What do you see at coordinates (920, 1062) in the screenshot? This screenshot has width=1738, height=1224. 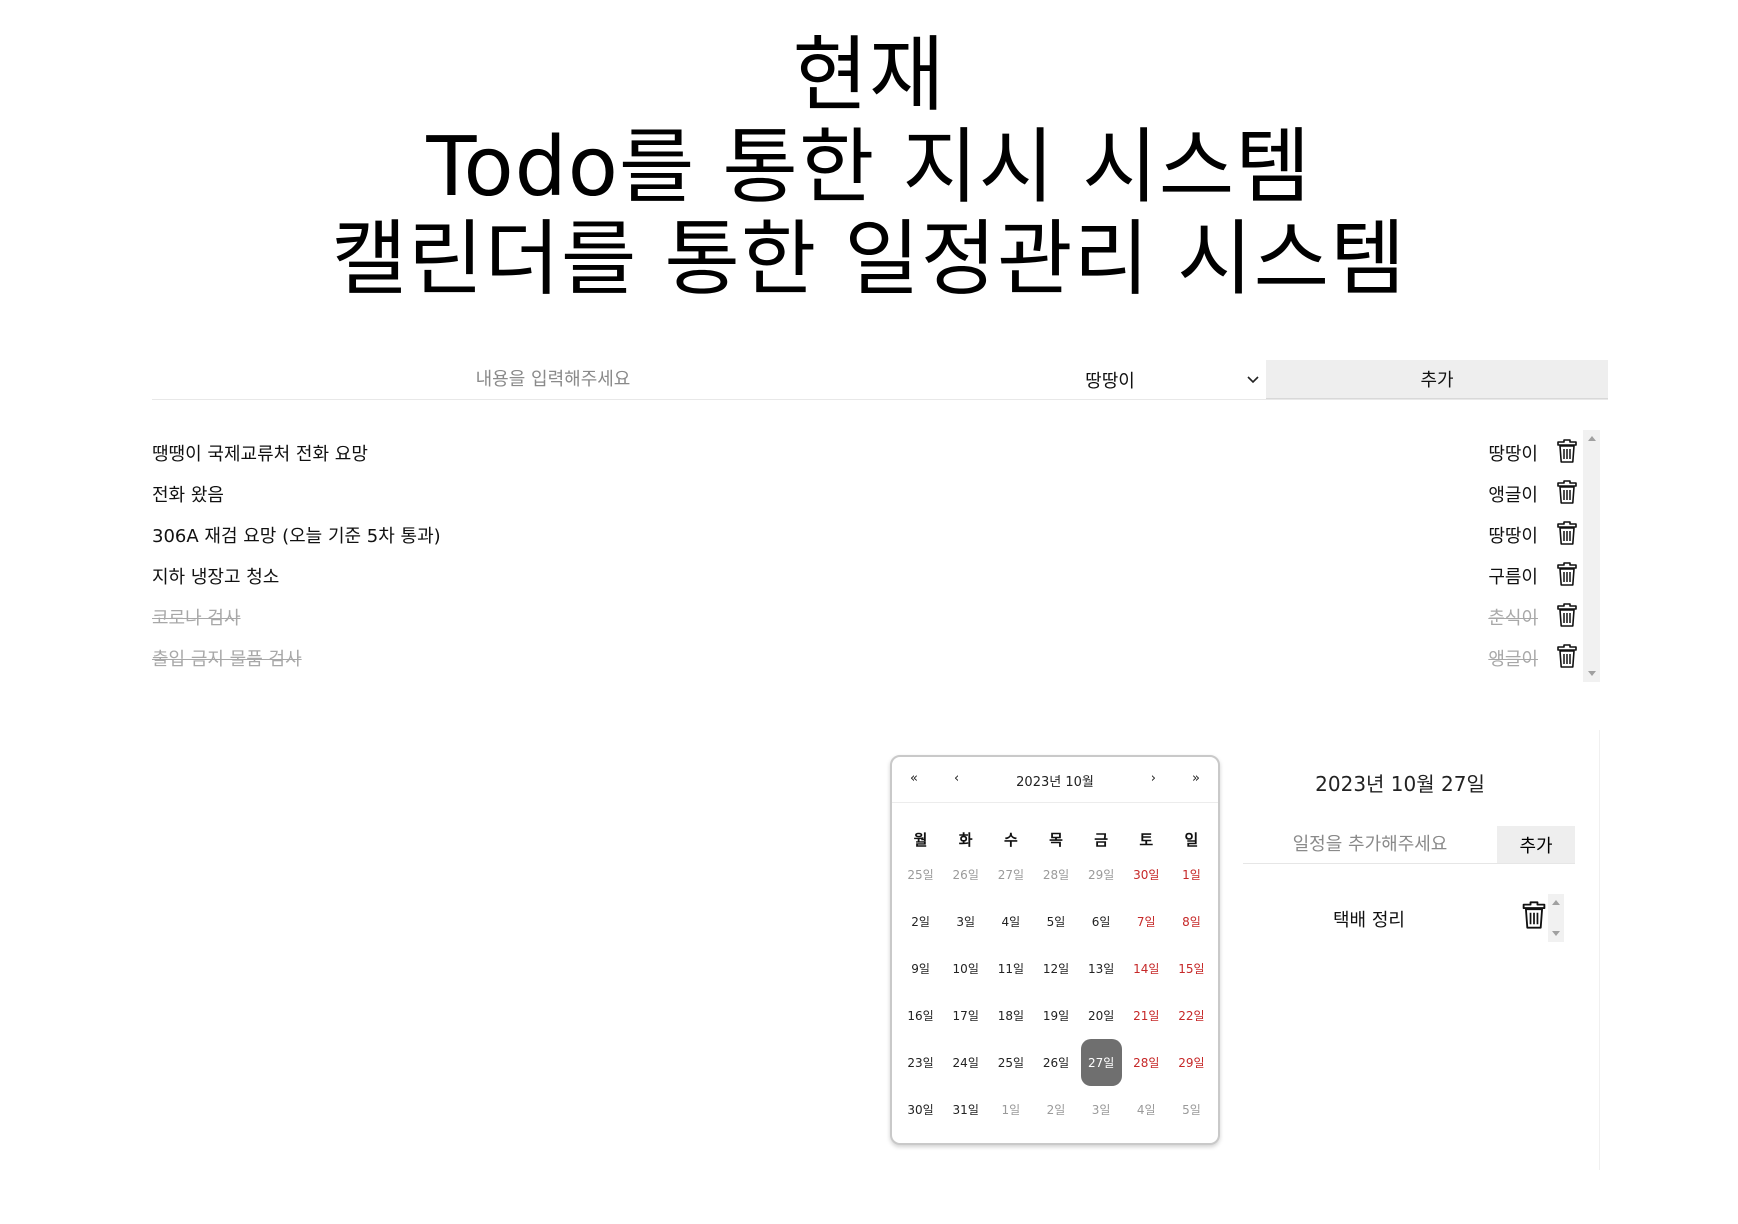 I see `calendar-day: 23일` at bounding box center [920, 1062].